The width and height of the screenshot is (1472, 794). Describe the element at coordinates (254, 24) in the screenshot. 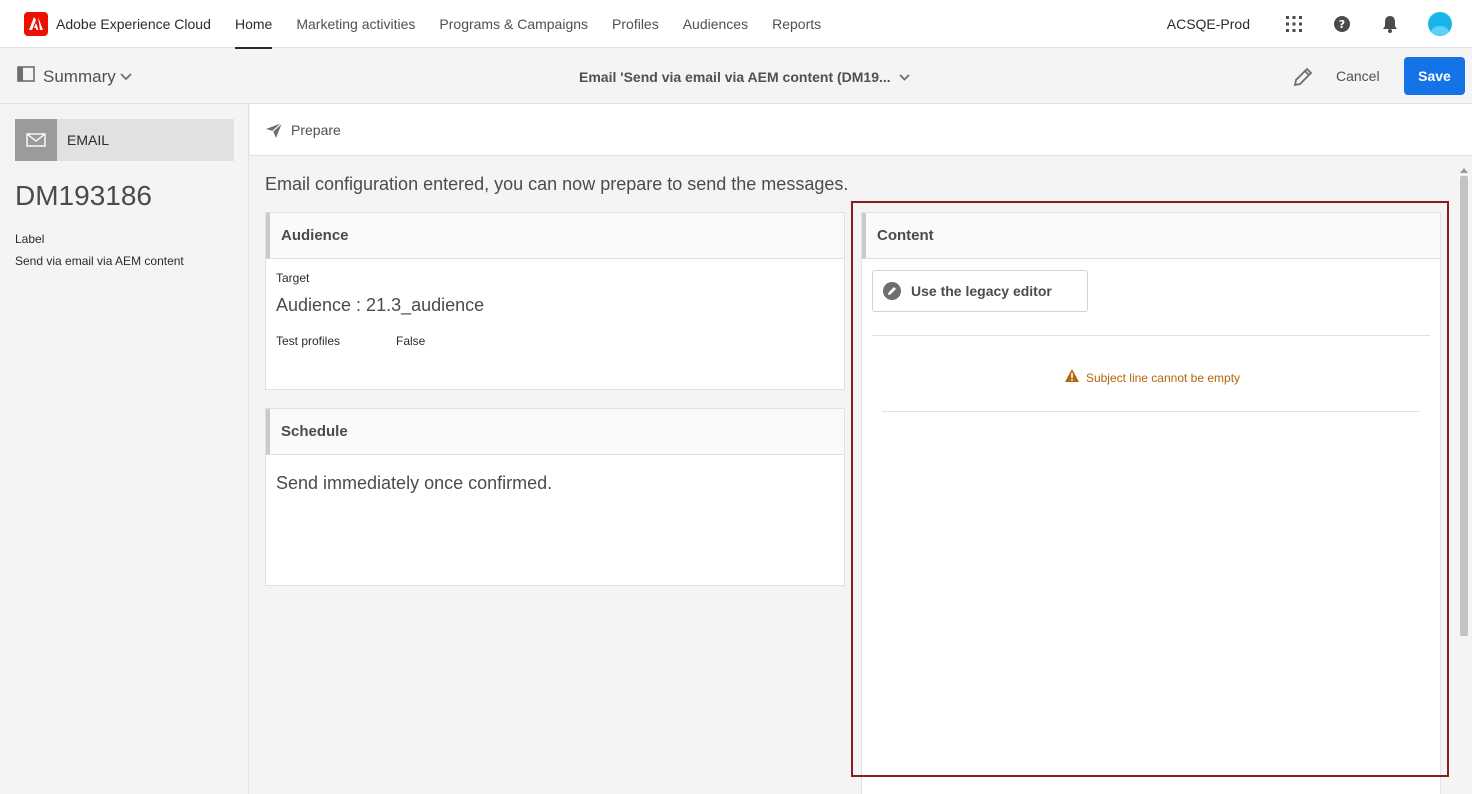

I see `nav-tab-home: Home` at that location.